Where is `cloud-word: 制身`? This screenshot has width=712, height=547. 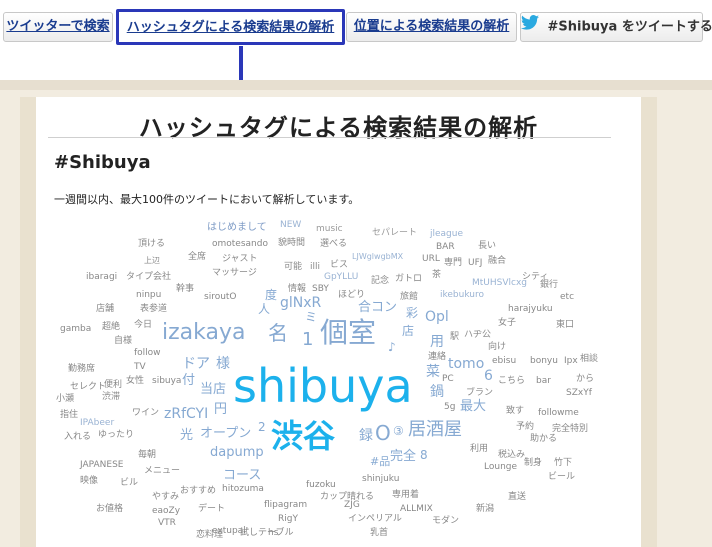 cloud-word: 制身 is located at coordinates (533, 463).